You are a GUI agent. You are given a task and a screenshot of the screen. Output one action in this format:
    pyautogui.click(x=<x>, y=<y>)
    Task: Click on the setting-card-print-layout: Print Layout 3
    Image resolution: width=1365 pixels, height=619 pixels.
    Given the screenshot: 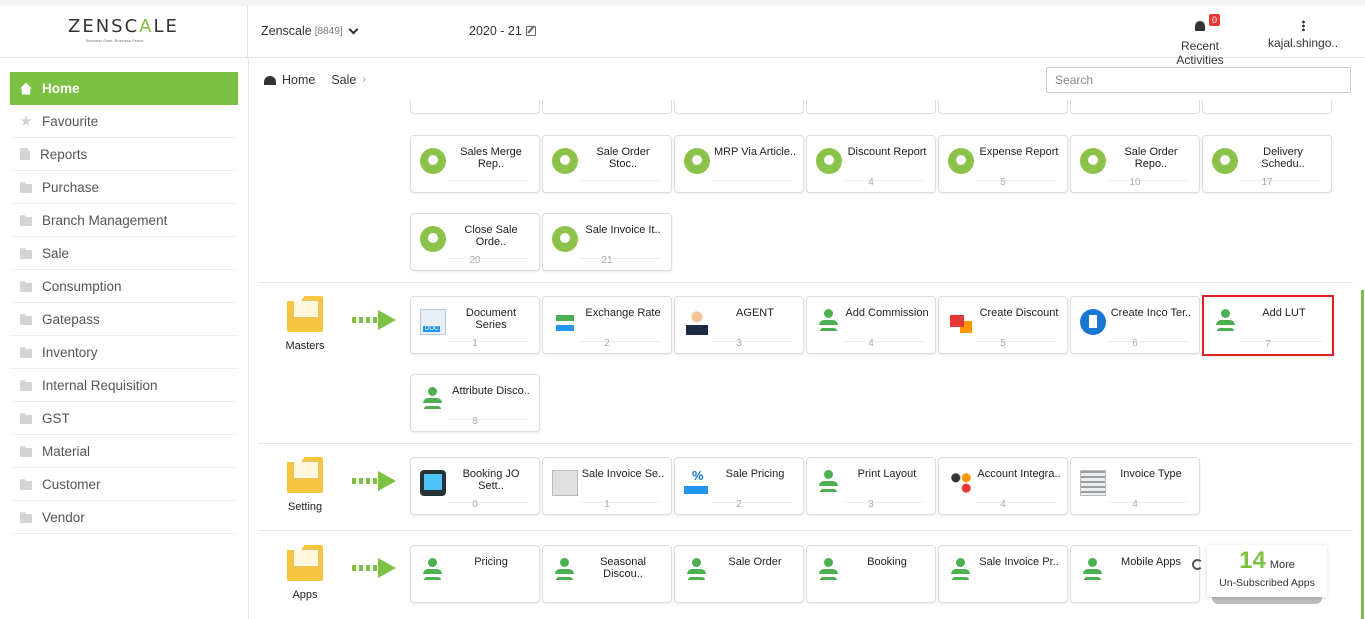 What is the action you would take?
    pyautogui.click(x=871, y=486)
    